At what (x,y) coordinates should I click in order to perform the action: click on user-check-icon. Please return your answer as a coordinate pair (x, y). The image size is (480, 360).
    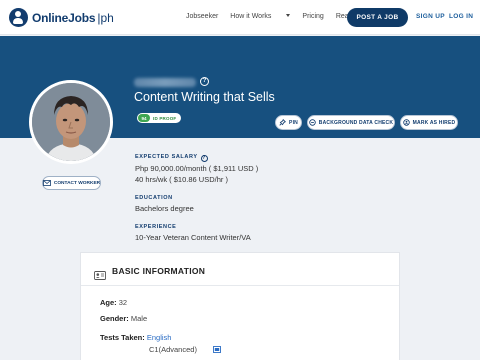
    Looking at the image, I should click on (406, 122).